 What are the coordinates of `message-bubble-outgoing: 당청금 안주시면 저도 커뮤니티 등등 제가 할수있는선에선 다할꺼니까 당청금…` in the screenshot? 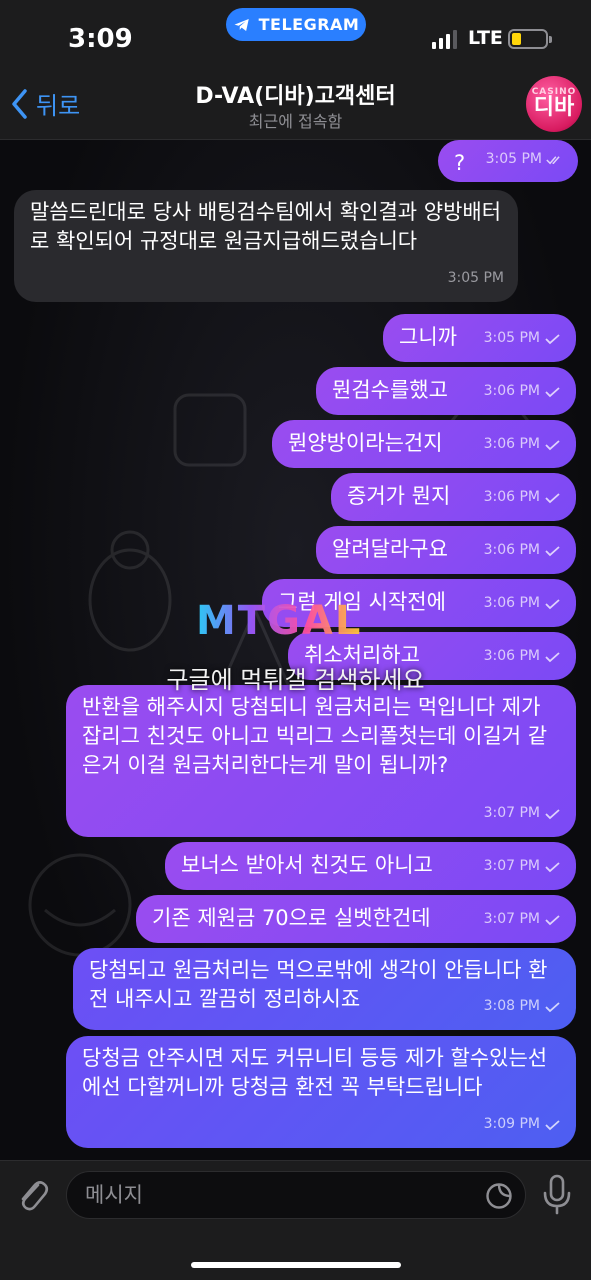 It's located at (321, 1092).